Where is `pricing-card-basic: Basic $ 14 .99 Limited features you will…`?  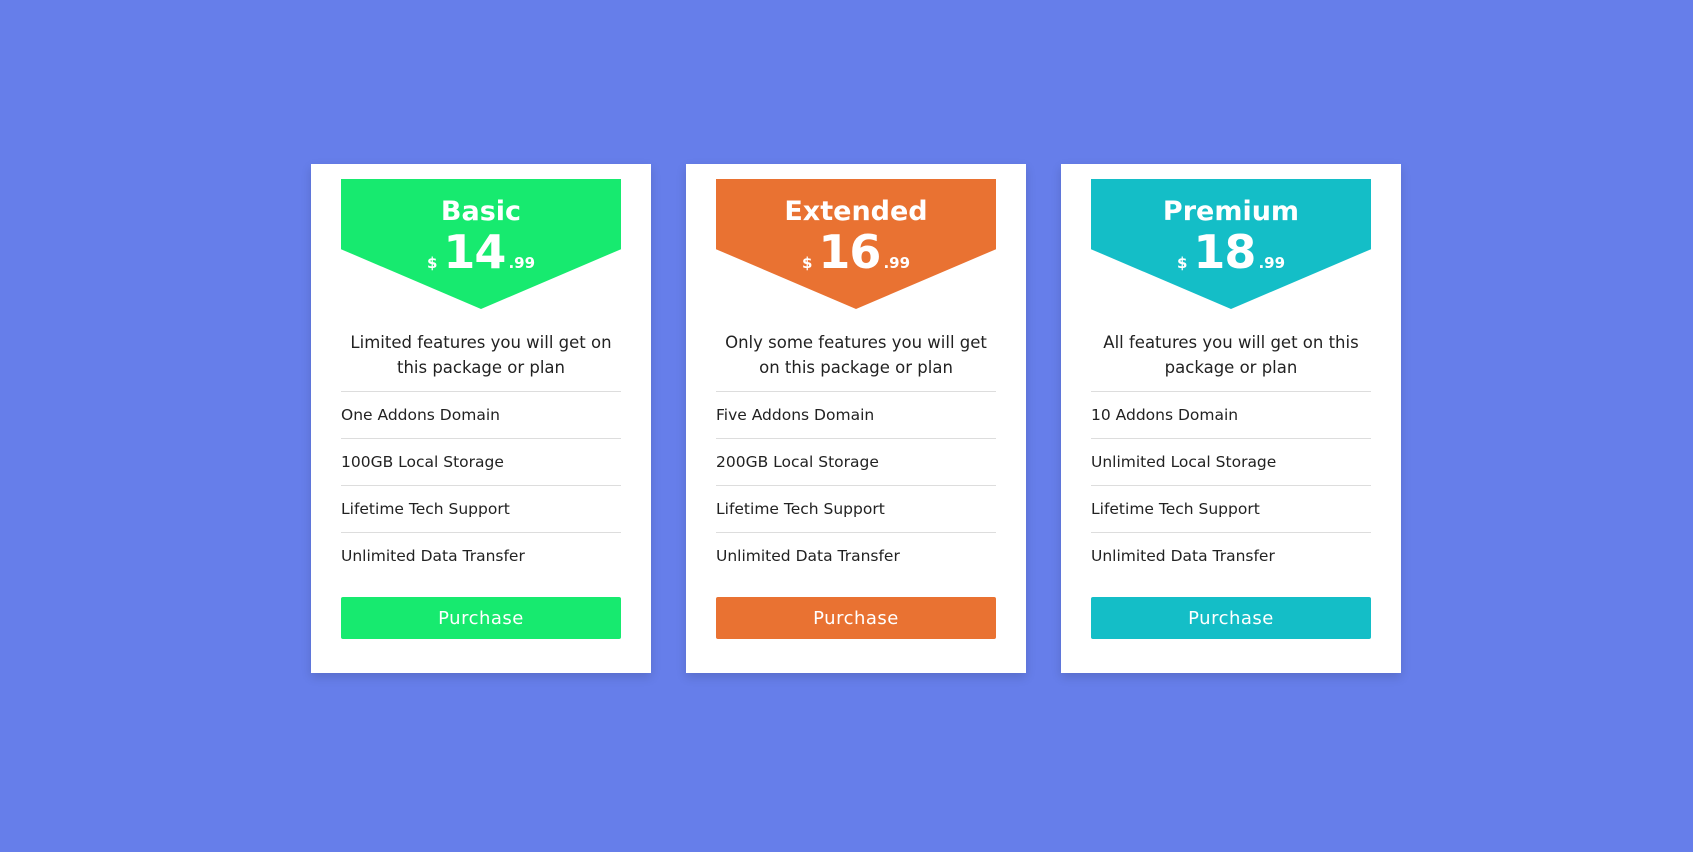
pricing-card-basic: Basic $ 14 .99 Limited features you will… is located at coordinates (481, 418).